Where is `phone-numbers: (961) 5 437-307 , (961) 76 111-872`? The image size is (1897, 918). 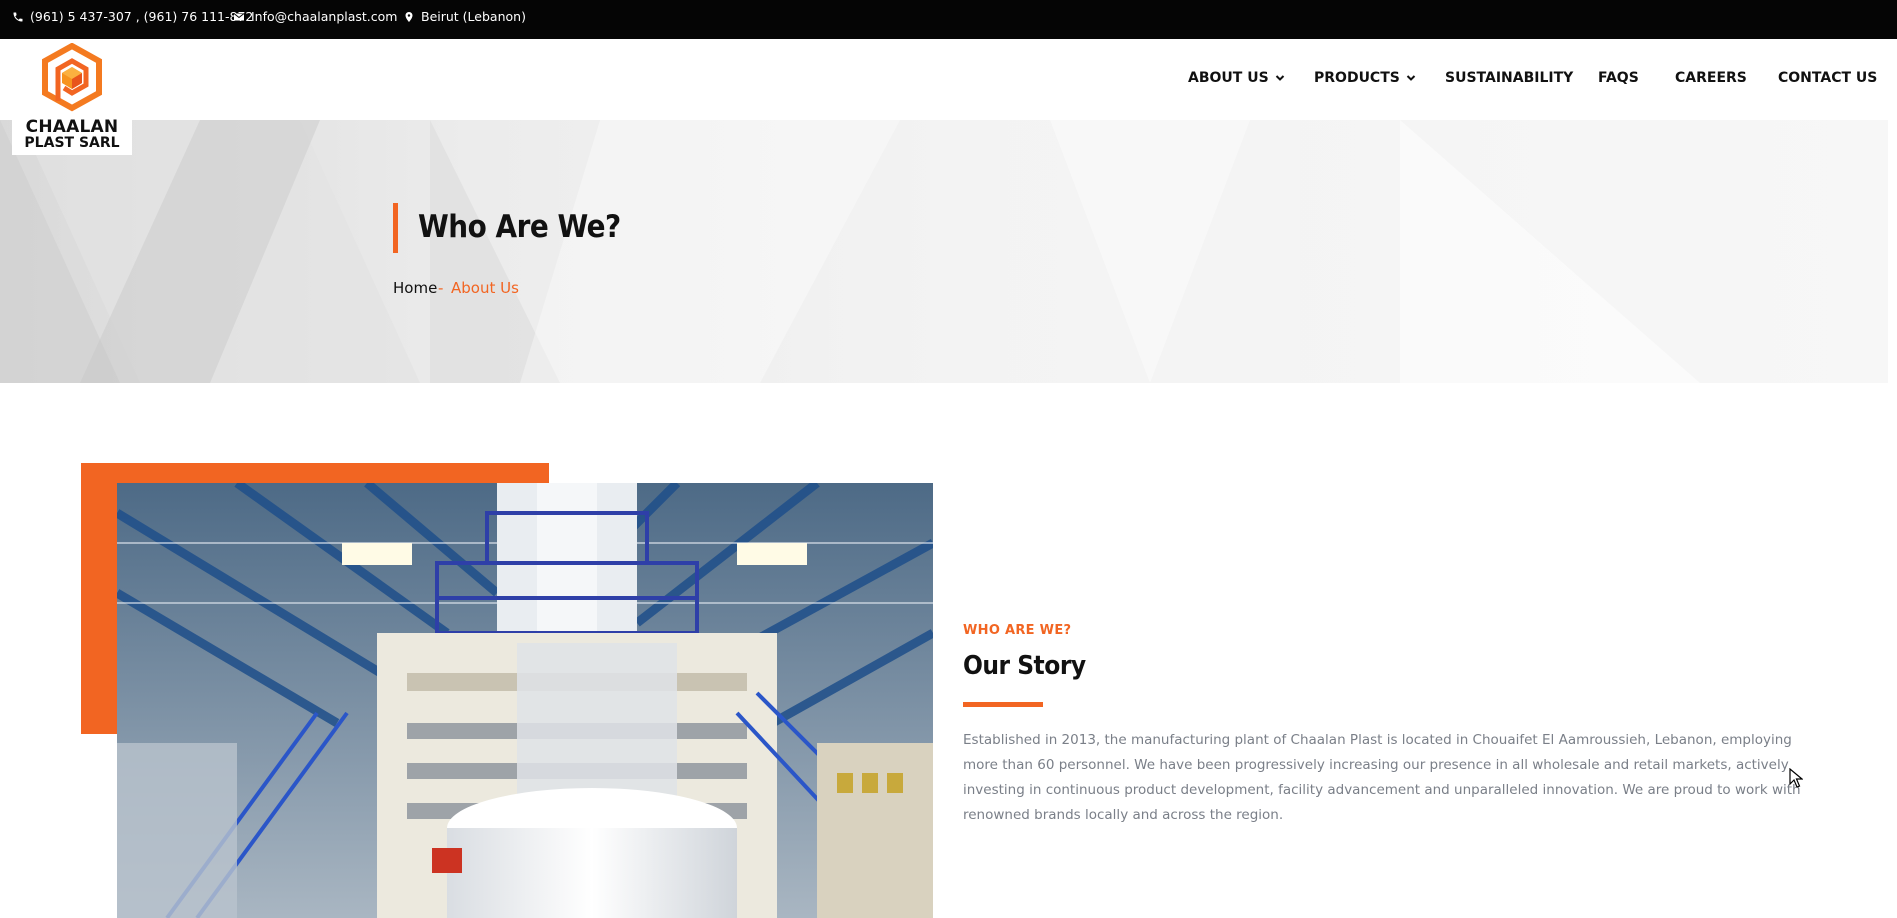 phone-numbers: (961) 5 437-307 , (961) 76 111-872 is located at coordinates (142, 16).